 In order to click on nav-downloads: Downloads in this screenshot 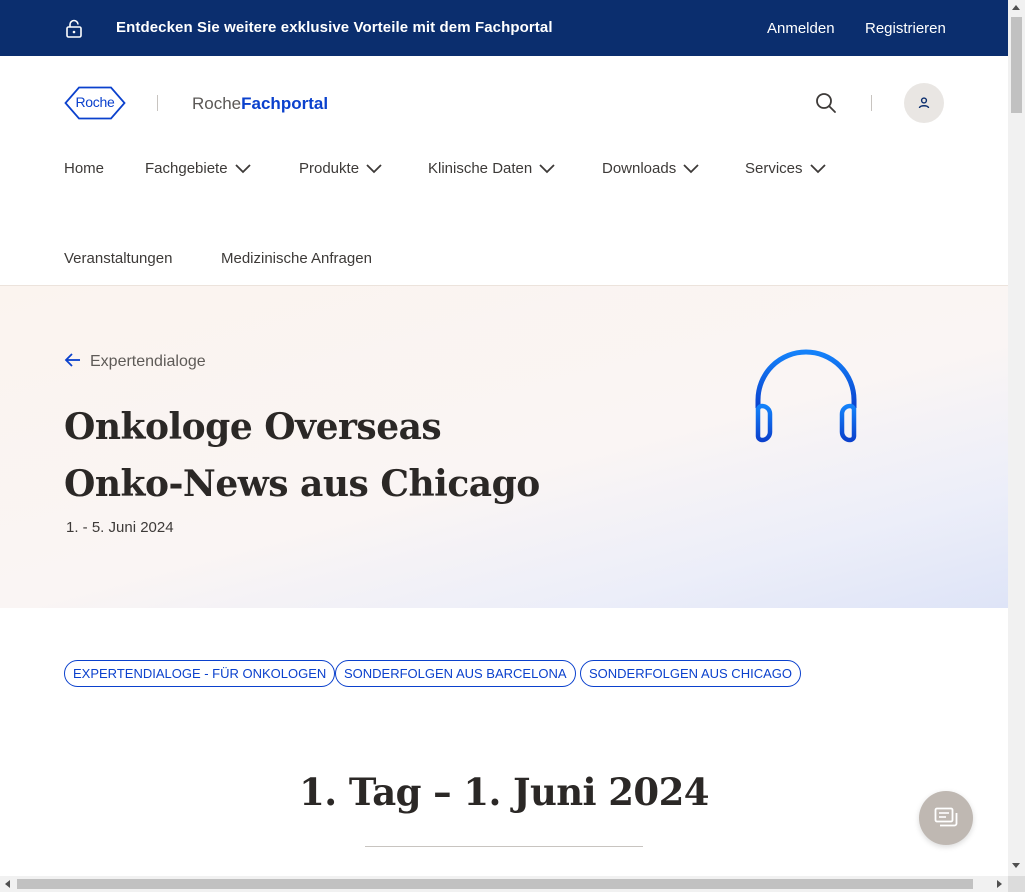, I will do `click(651, 168)`.